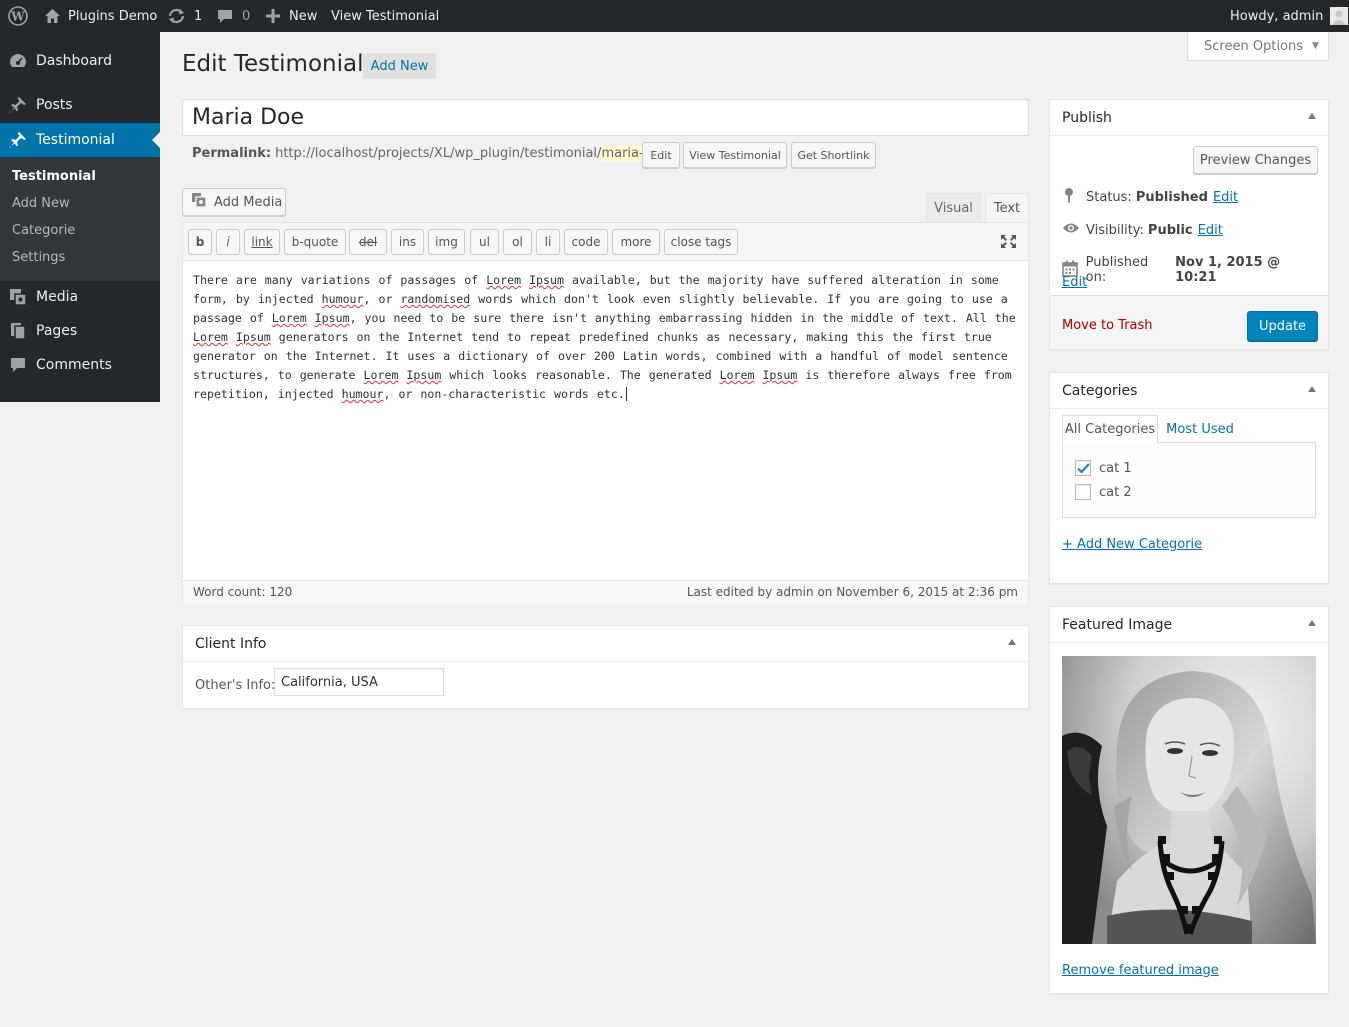 The width and height of the screenshot is (1349, 1027). What do you see at coordinates (176, 16) in the screenshot?
I see `updates-icon` at bounding box center [176, 16].